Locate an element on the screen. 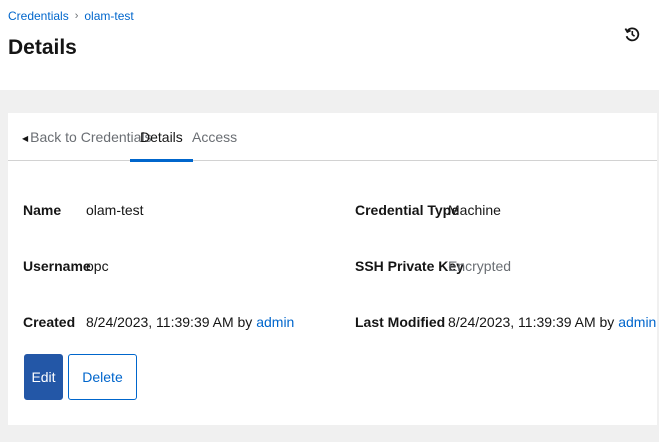  created-value: 8/24/2023, 11:39:39 AM by admin is located at coordinates (190, 322).